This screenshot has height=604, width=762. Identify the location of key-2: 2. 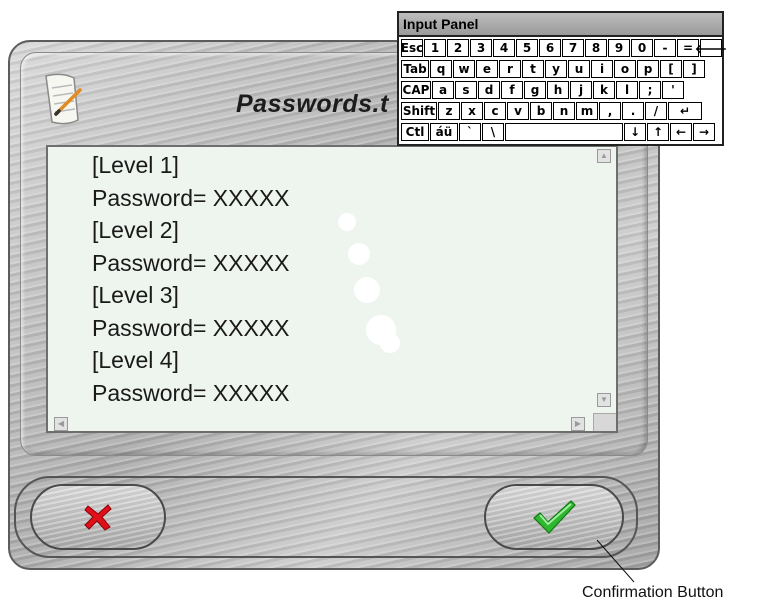
(458, 48).